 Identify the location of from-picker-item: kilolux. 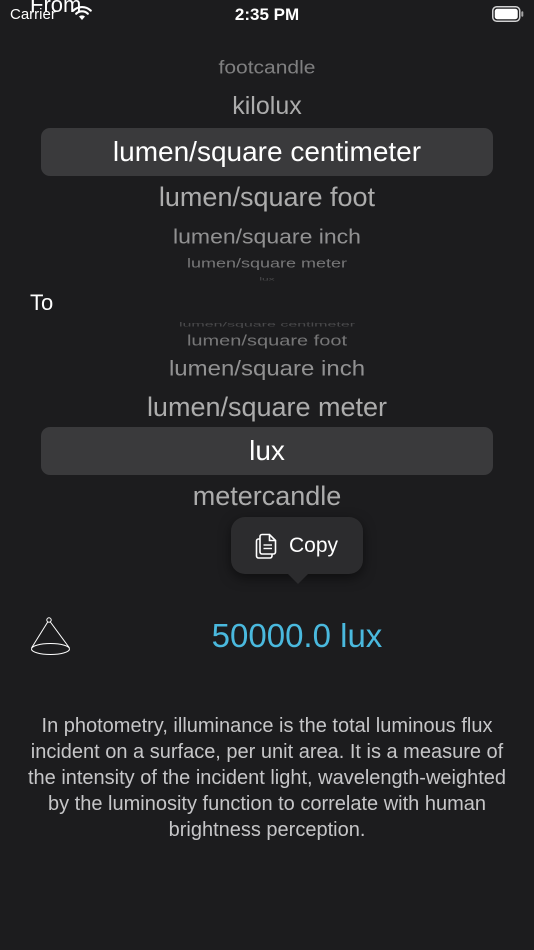
(267, 106).